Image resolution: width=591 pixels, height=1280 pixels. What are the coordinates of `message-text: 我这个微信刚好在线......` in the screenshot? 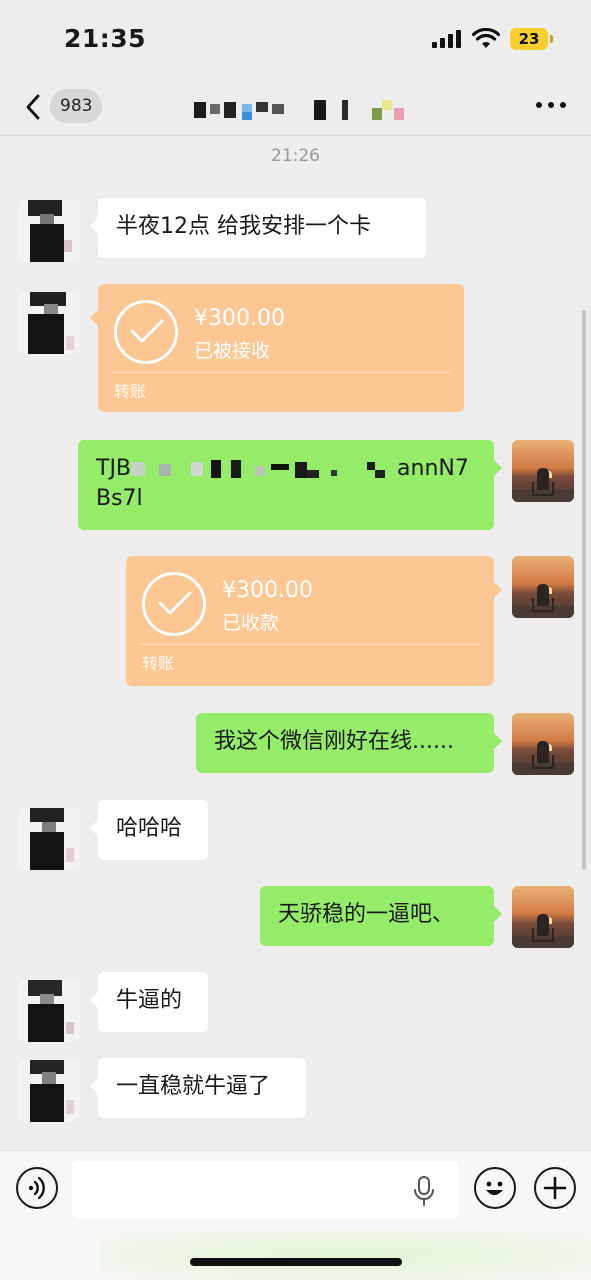 It's located at (334, 741).